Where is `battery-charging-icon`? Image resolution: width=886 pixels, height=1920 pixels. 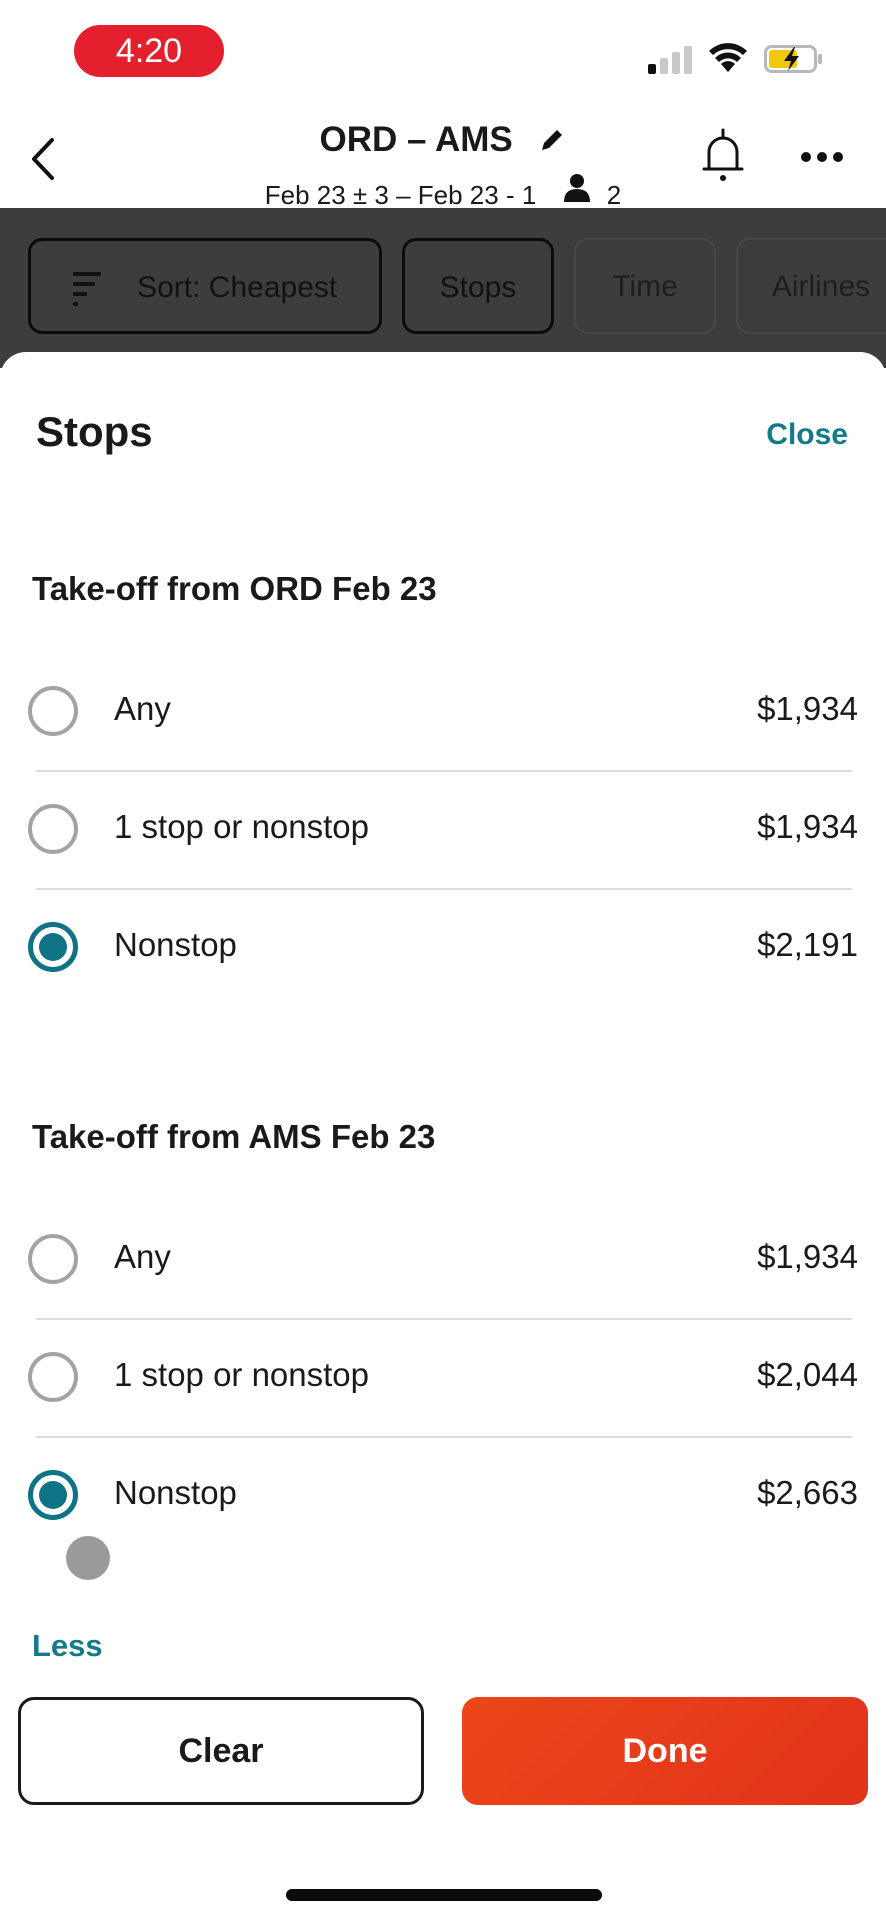 battery-charging-icon is located at coordinates (793, 59).